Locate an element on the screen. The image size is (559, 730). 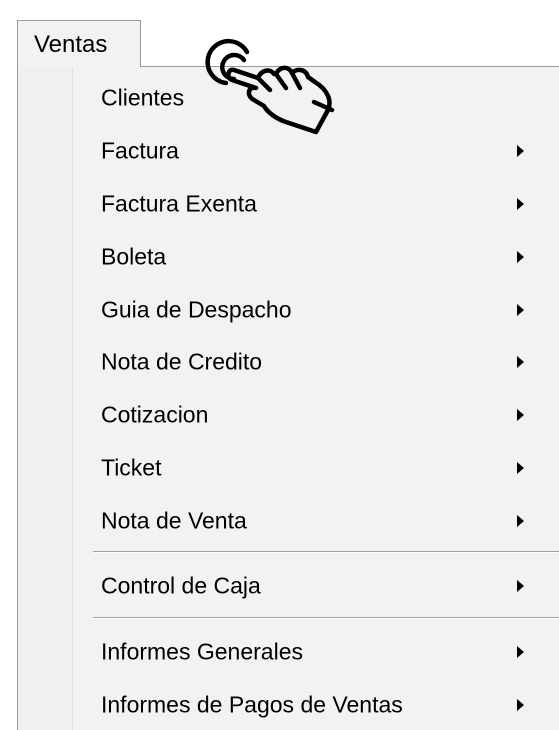
menu-icon-gutter is located at coordinates (45, 398).